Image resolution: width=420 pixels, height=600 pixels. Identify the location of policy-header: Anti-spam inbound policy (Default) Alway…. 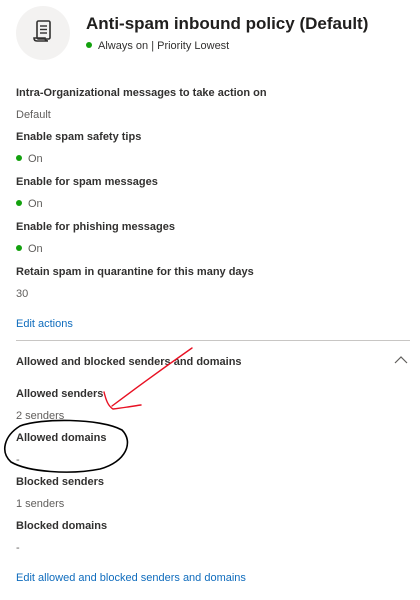
(214, 35).